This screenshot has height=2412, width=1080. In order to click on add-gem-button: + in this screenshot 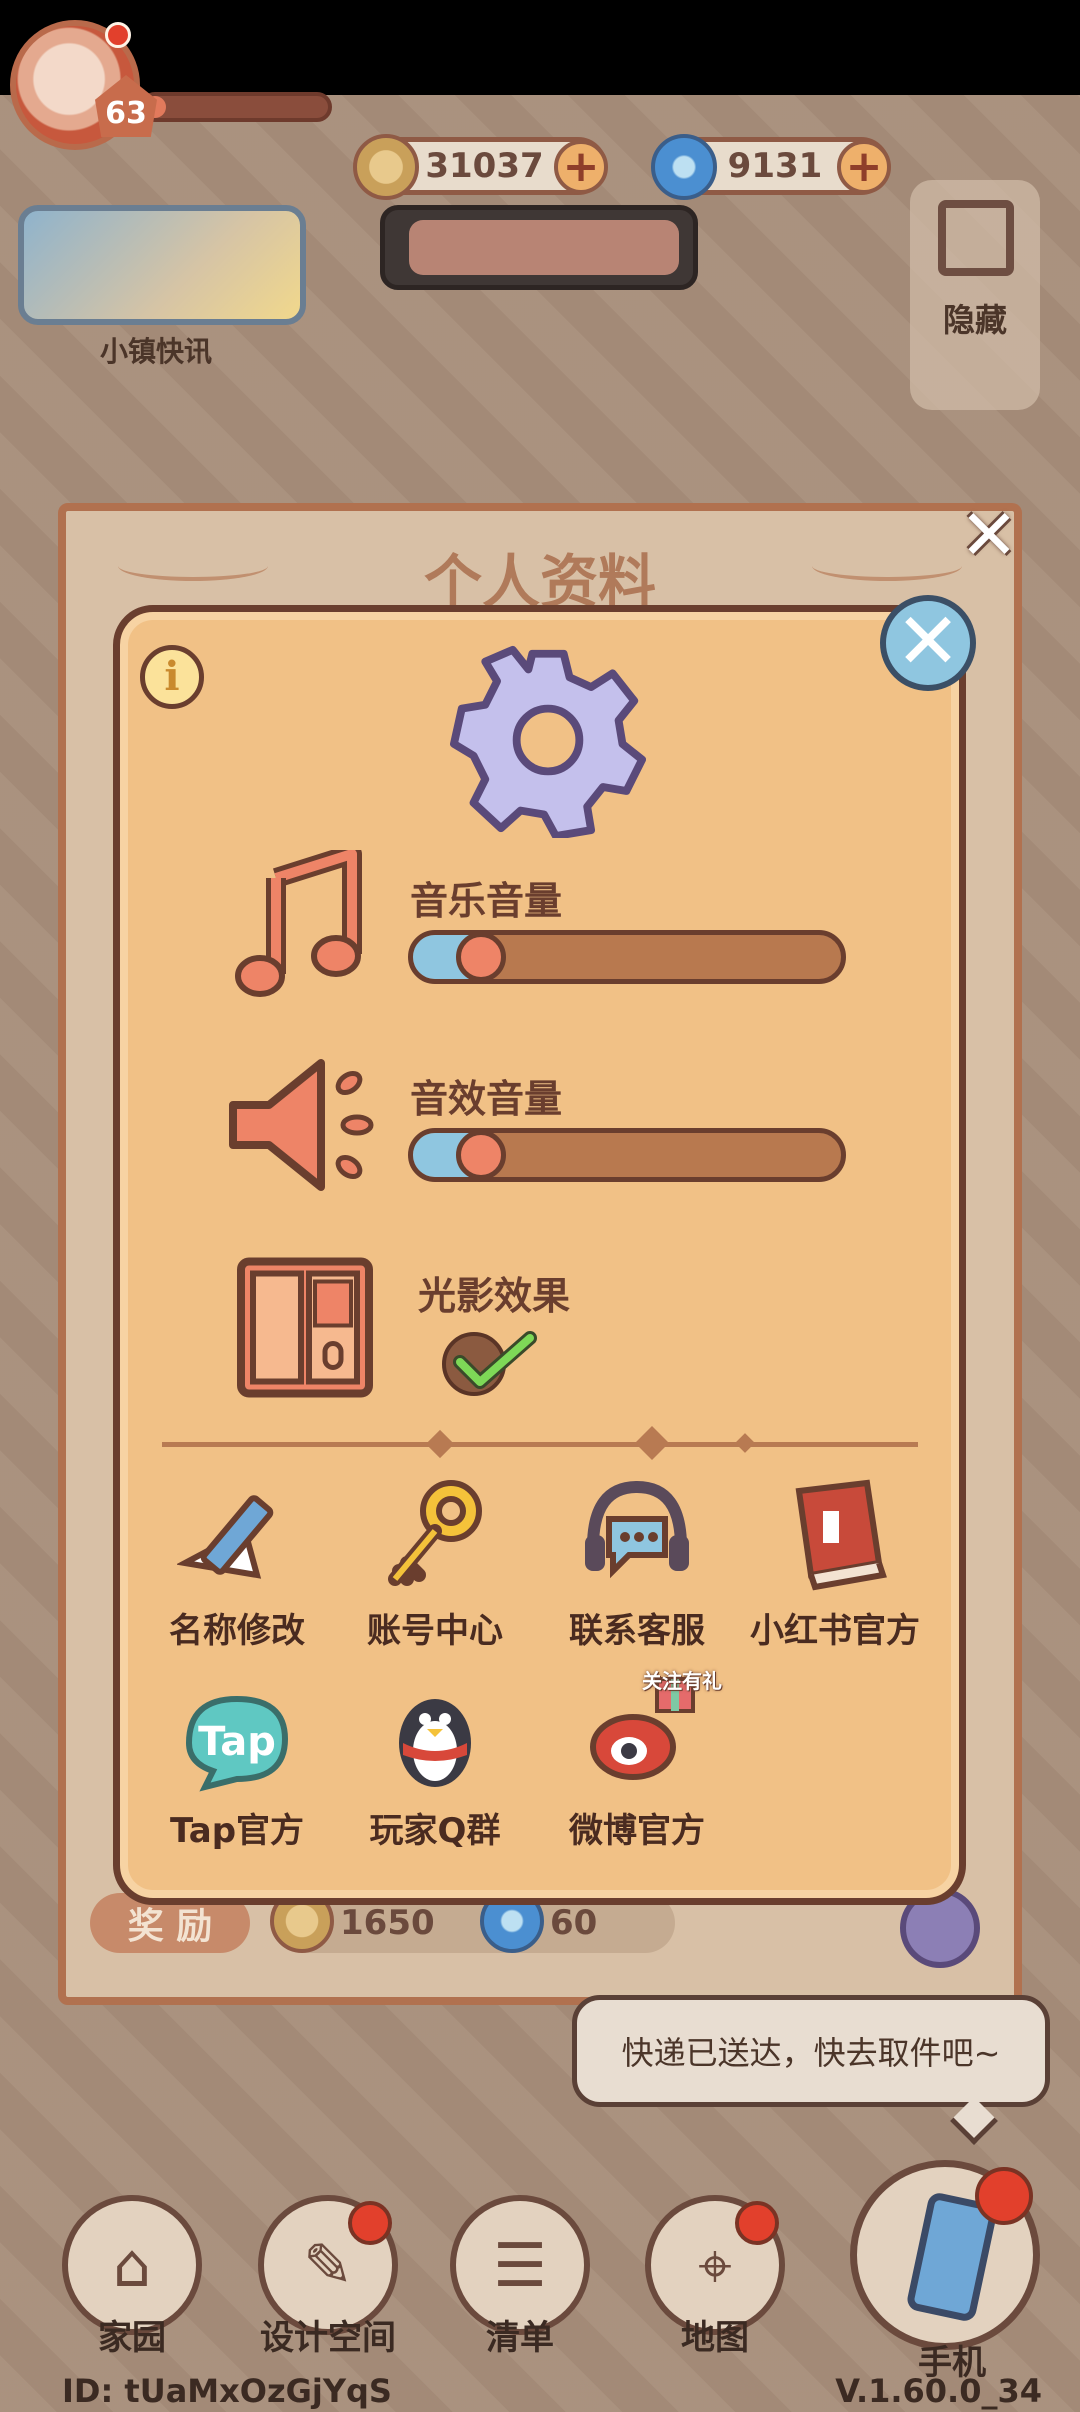, I will do `click(864, 167)`.